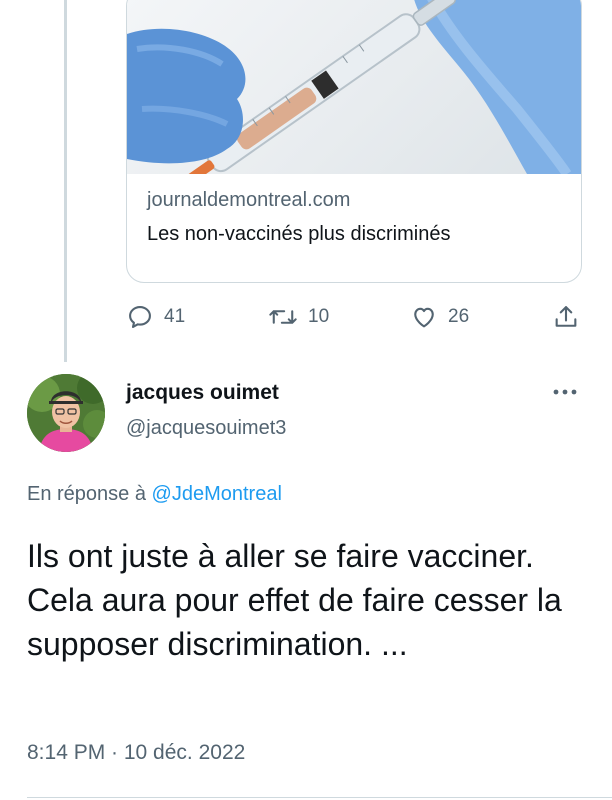 This screenshot has width=612, height=800. I want to click on retweet-count: 10, so click(319, 316).